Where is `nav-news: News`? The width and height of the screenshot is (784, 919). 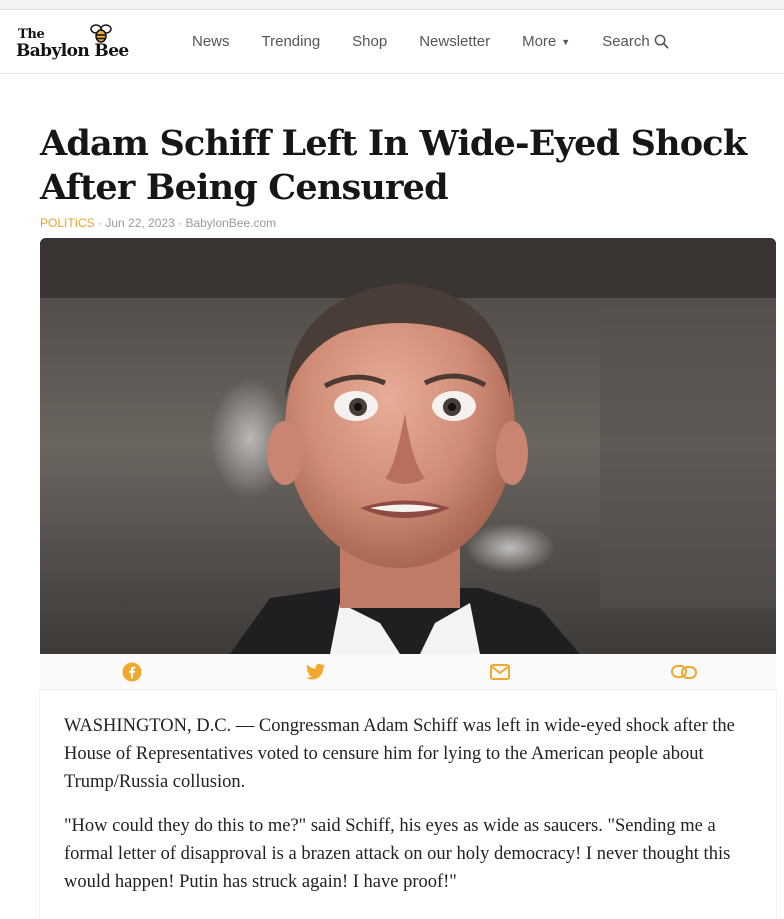 nav-news: News is located at coordinates (211, 41).